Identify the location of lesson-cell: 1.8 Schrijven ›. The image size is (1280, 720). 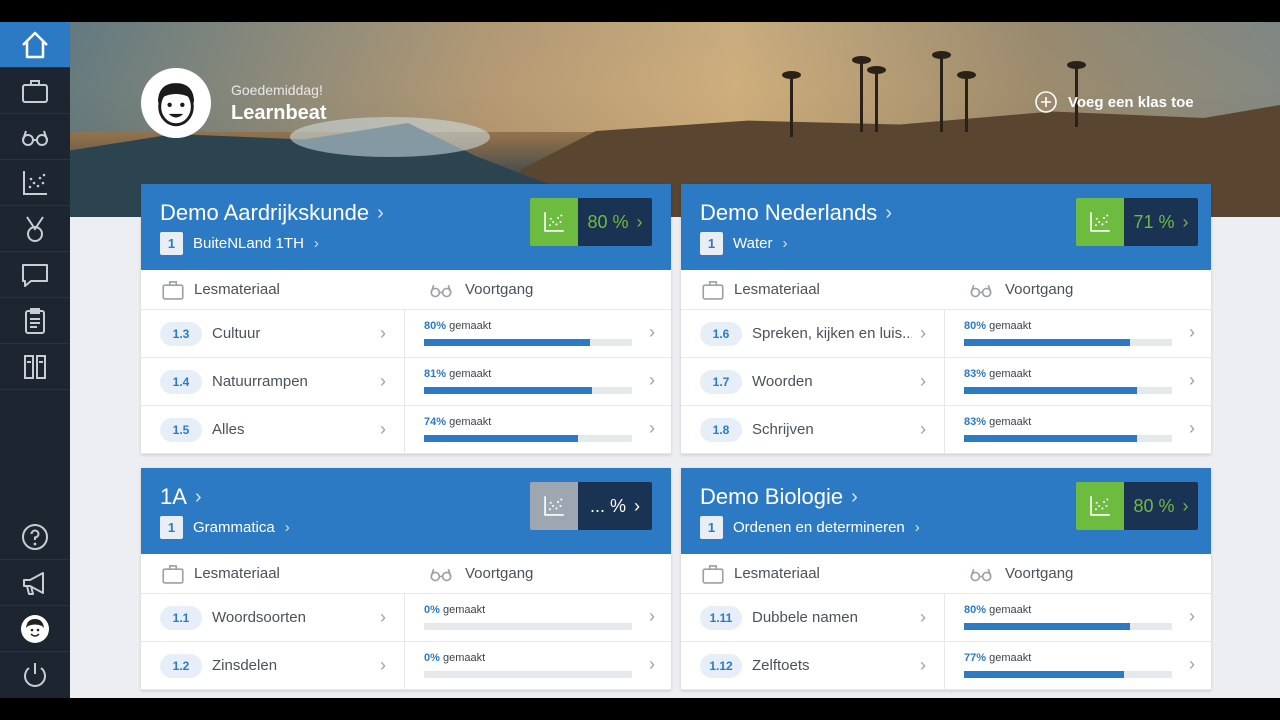
(813, 429).